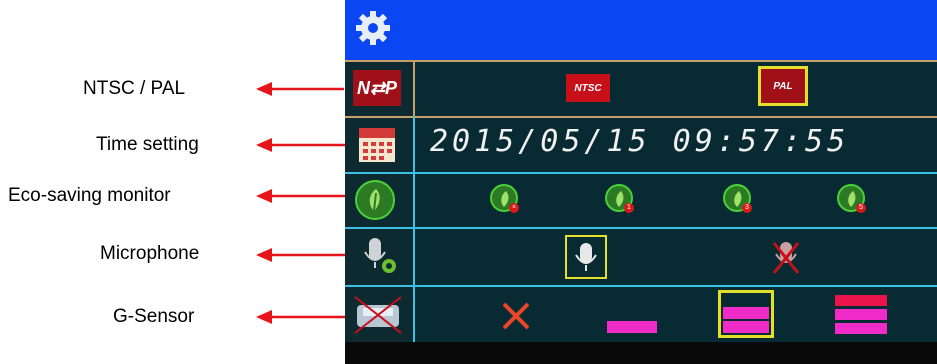 The height and width of the screenshot is (364, 937). Describe the element at coordinates (737, 198) in the screenshot. I see `eco-3-option: 3` at that location.